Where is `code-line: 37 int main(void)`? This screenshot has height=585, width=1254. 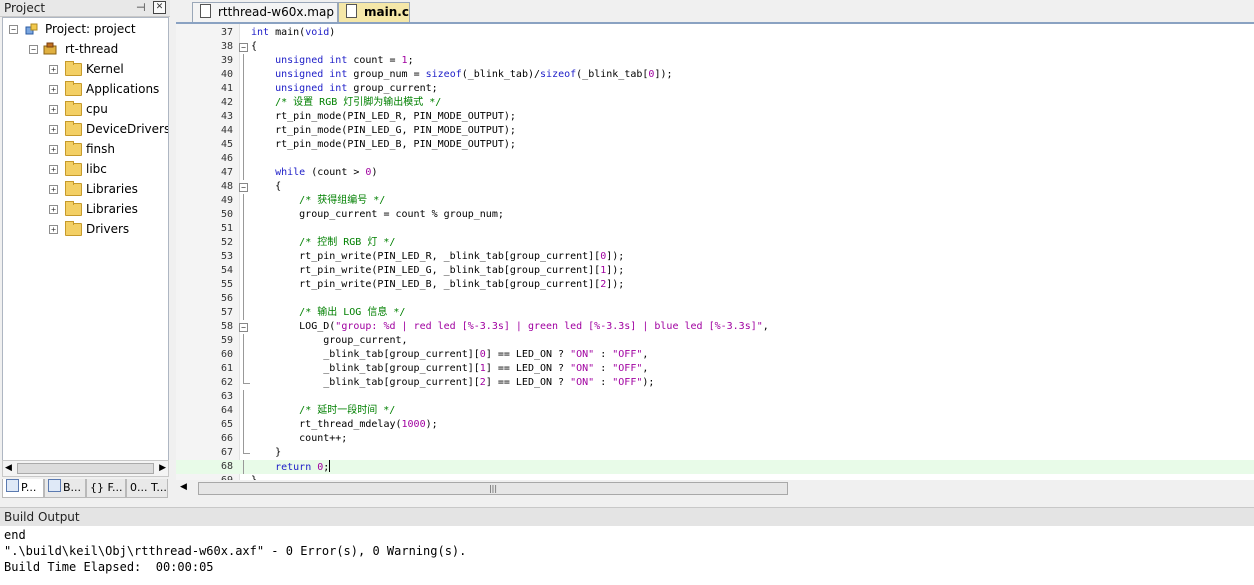 code-line: 37 int main(void) is located at coordinates (715, 33).